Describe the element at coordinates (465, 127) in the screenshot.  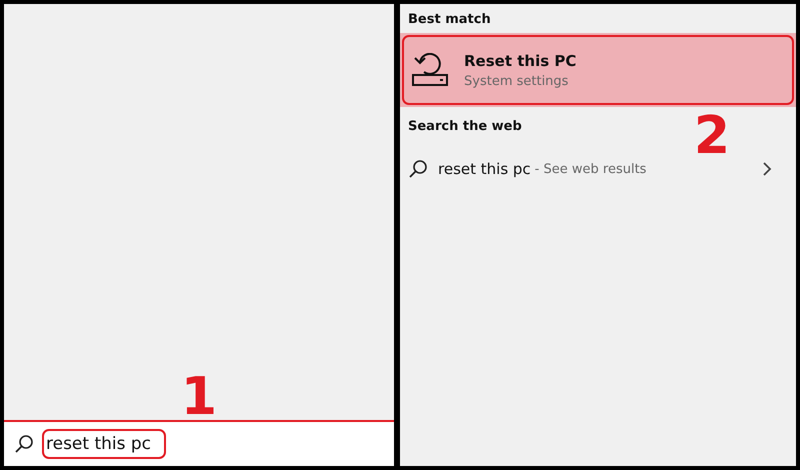
I see `section-heading: Search the web` at that location.